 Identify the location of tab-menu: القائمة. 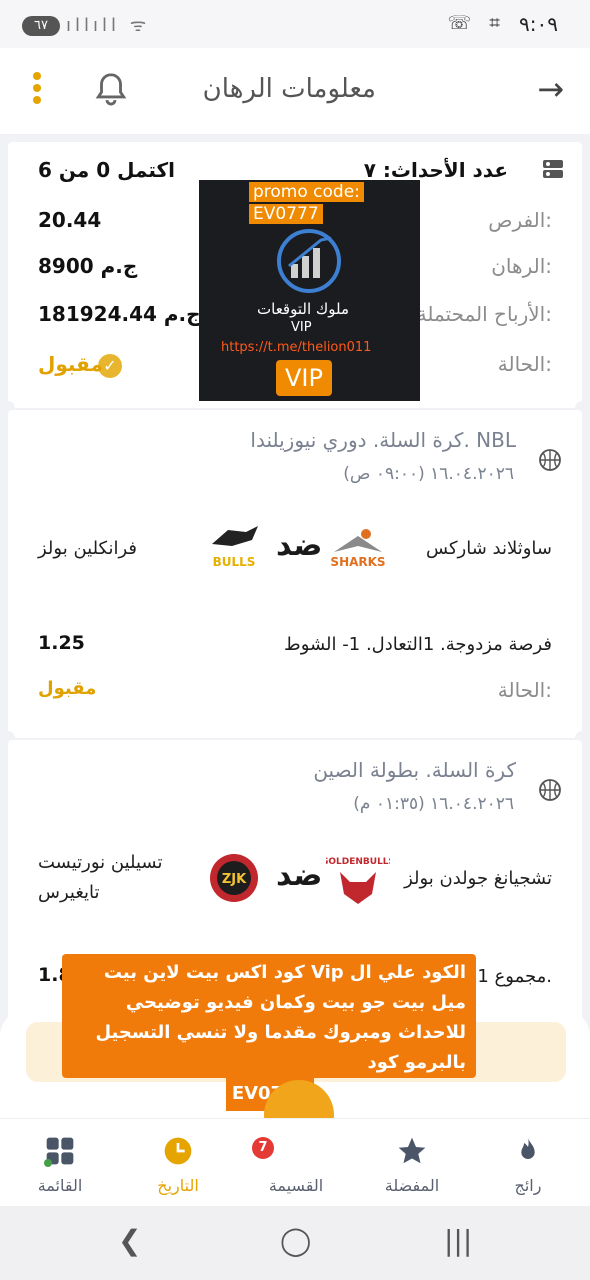
(60, 1165).